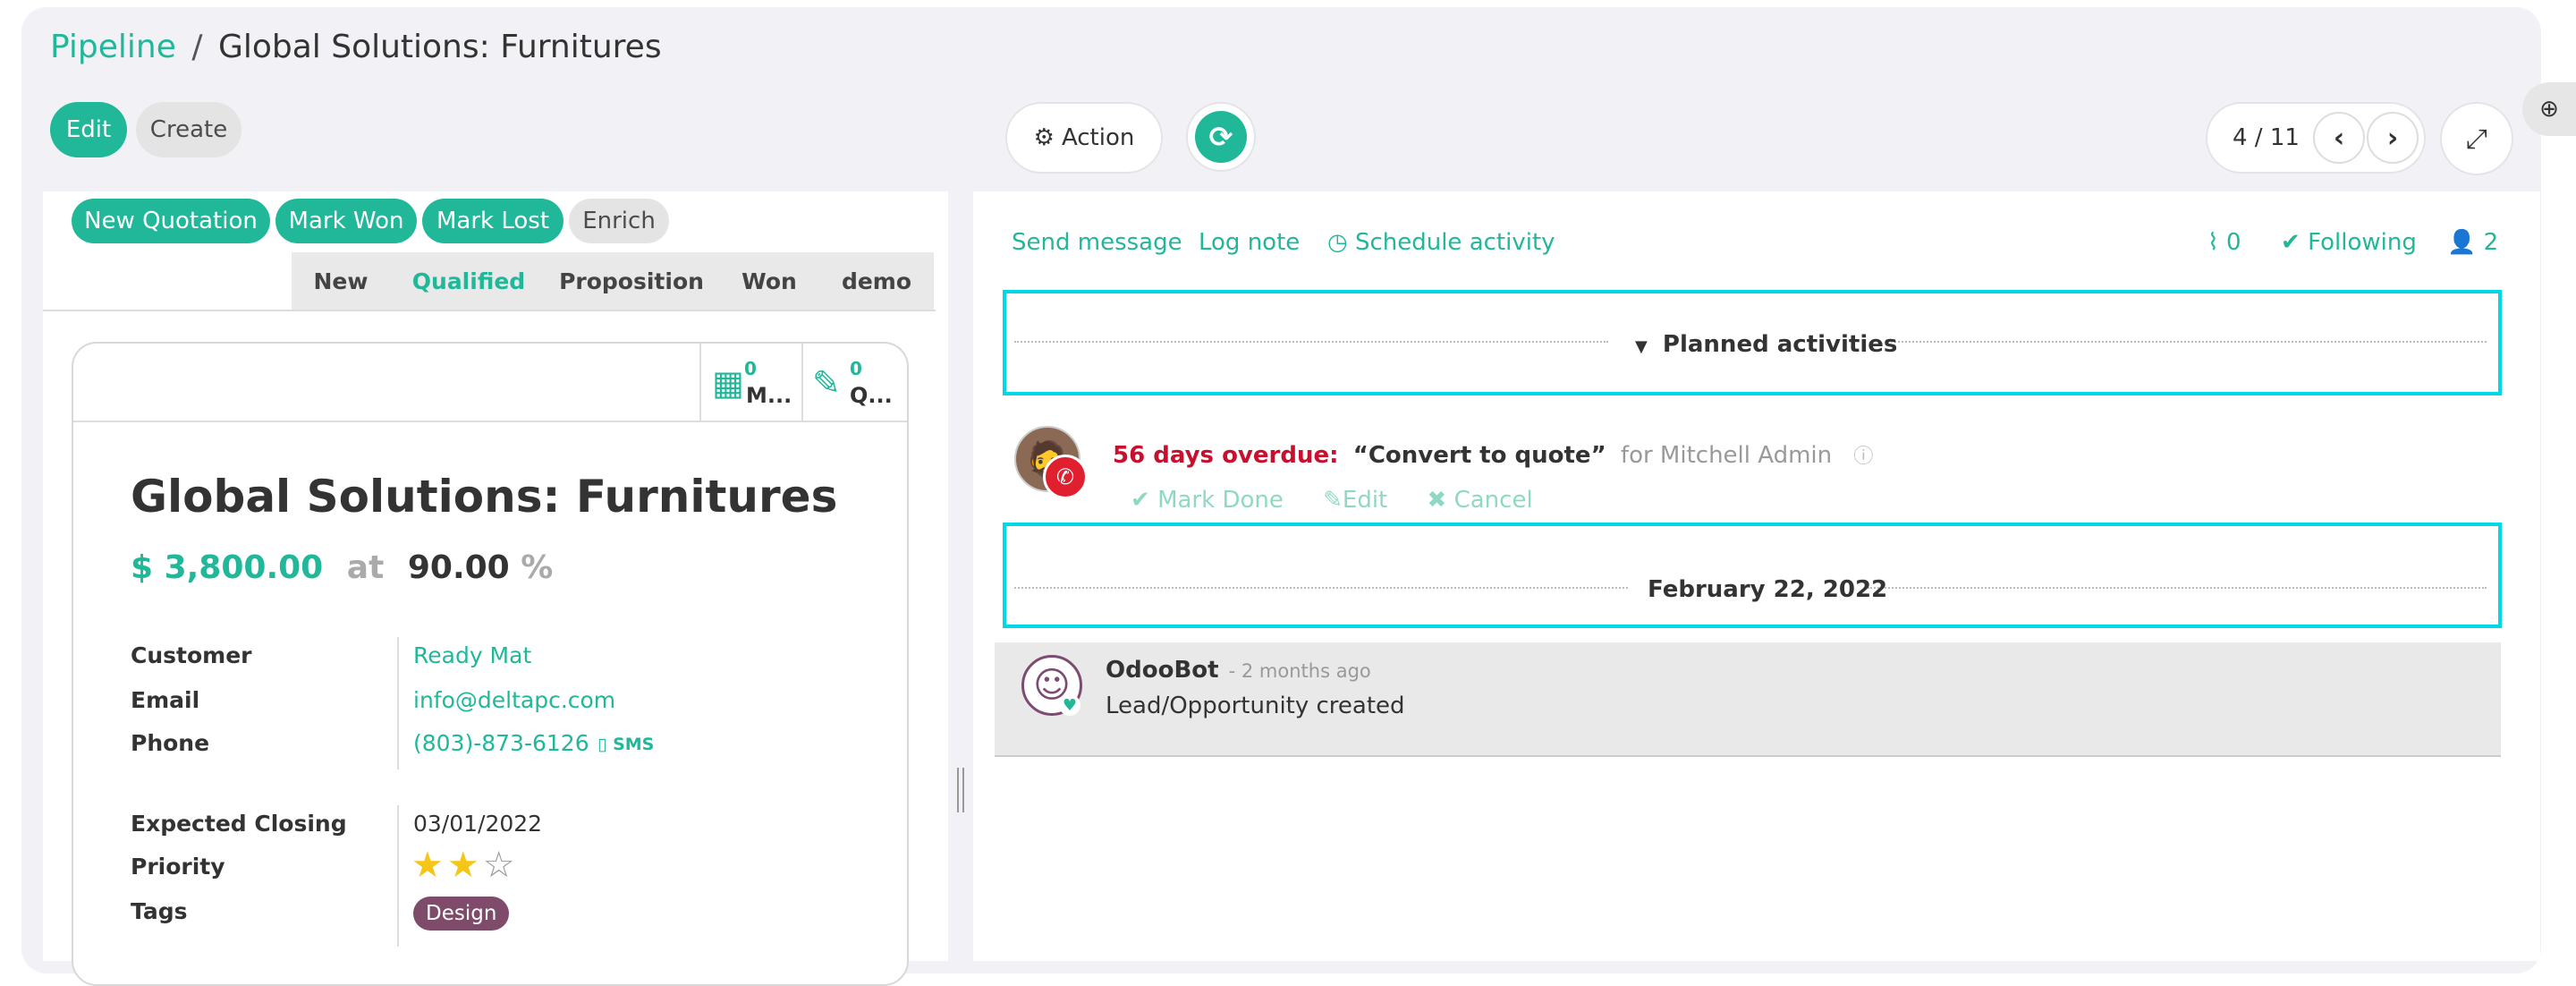 The image size is (2576, 986). I want to click on activity-actions: ✔ Mark Done ✎Edit ✖ Cancel, so click(1332, 500).